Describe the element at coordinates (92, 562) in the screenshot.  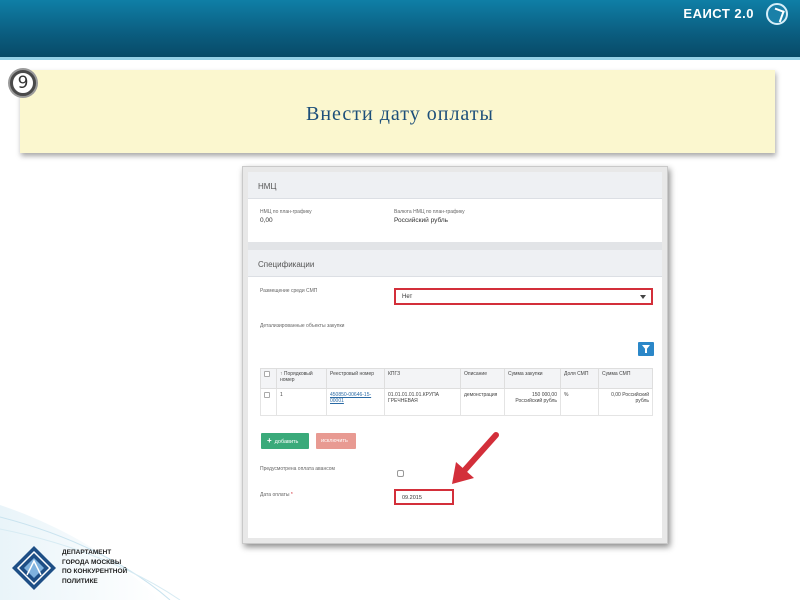
I see `dept-line: ГОРОДА МОСКВЫ` at that location.